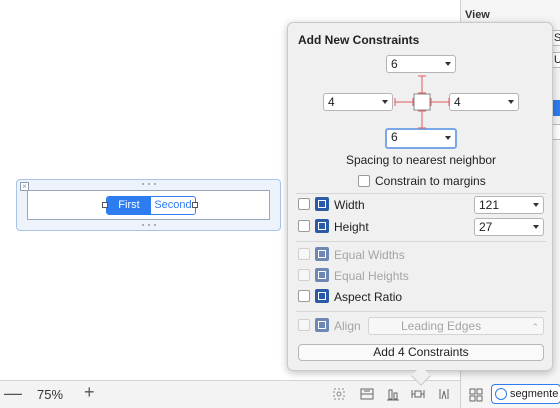  What do you see at coordinates (457, 102) in the screenshot?
I see `spacing-right-value: 4` at bounding box center [457, 102].